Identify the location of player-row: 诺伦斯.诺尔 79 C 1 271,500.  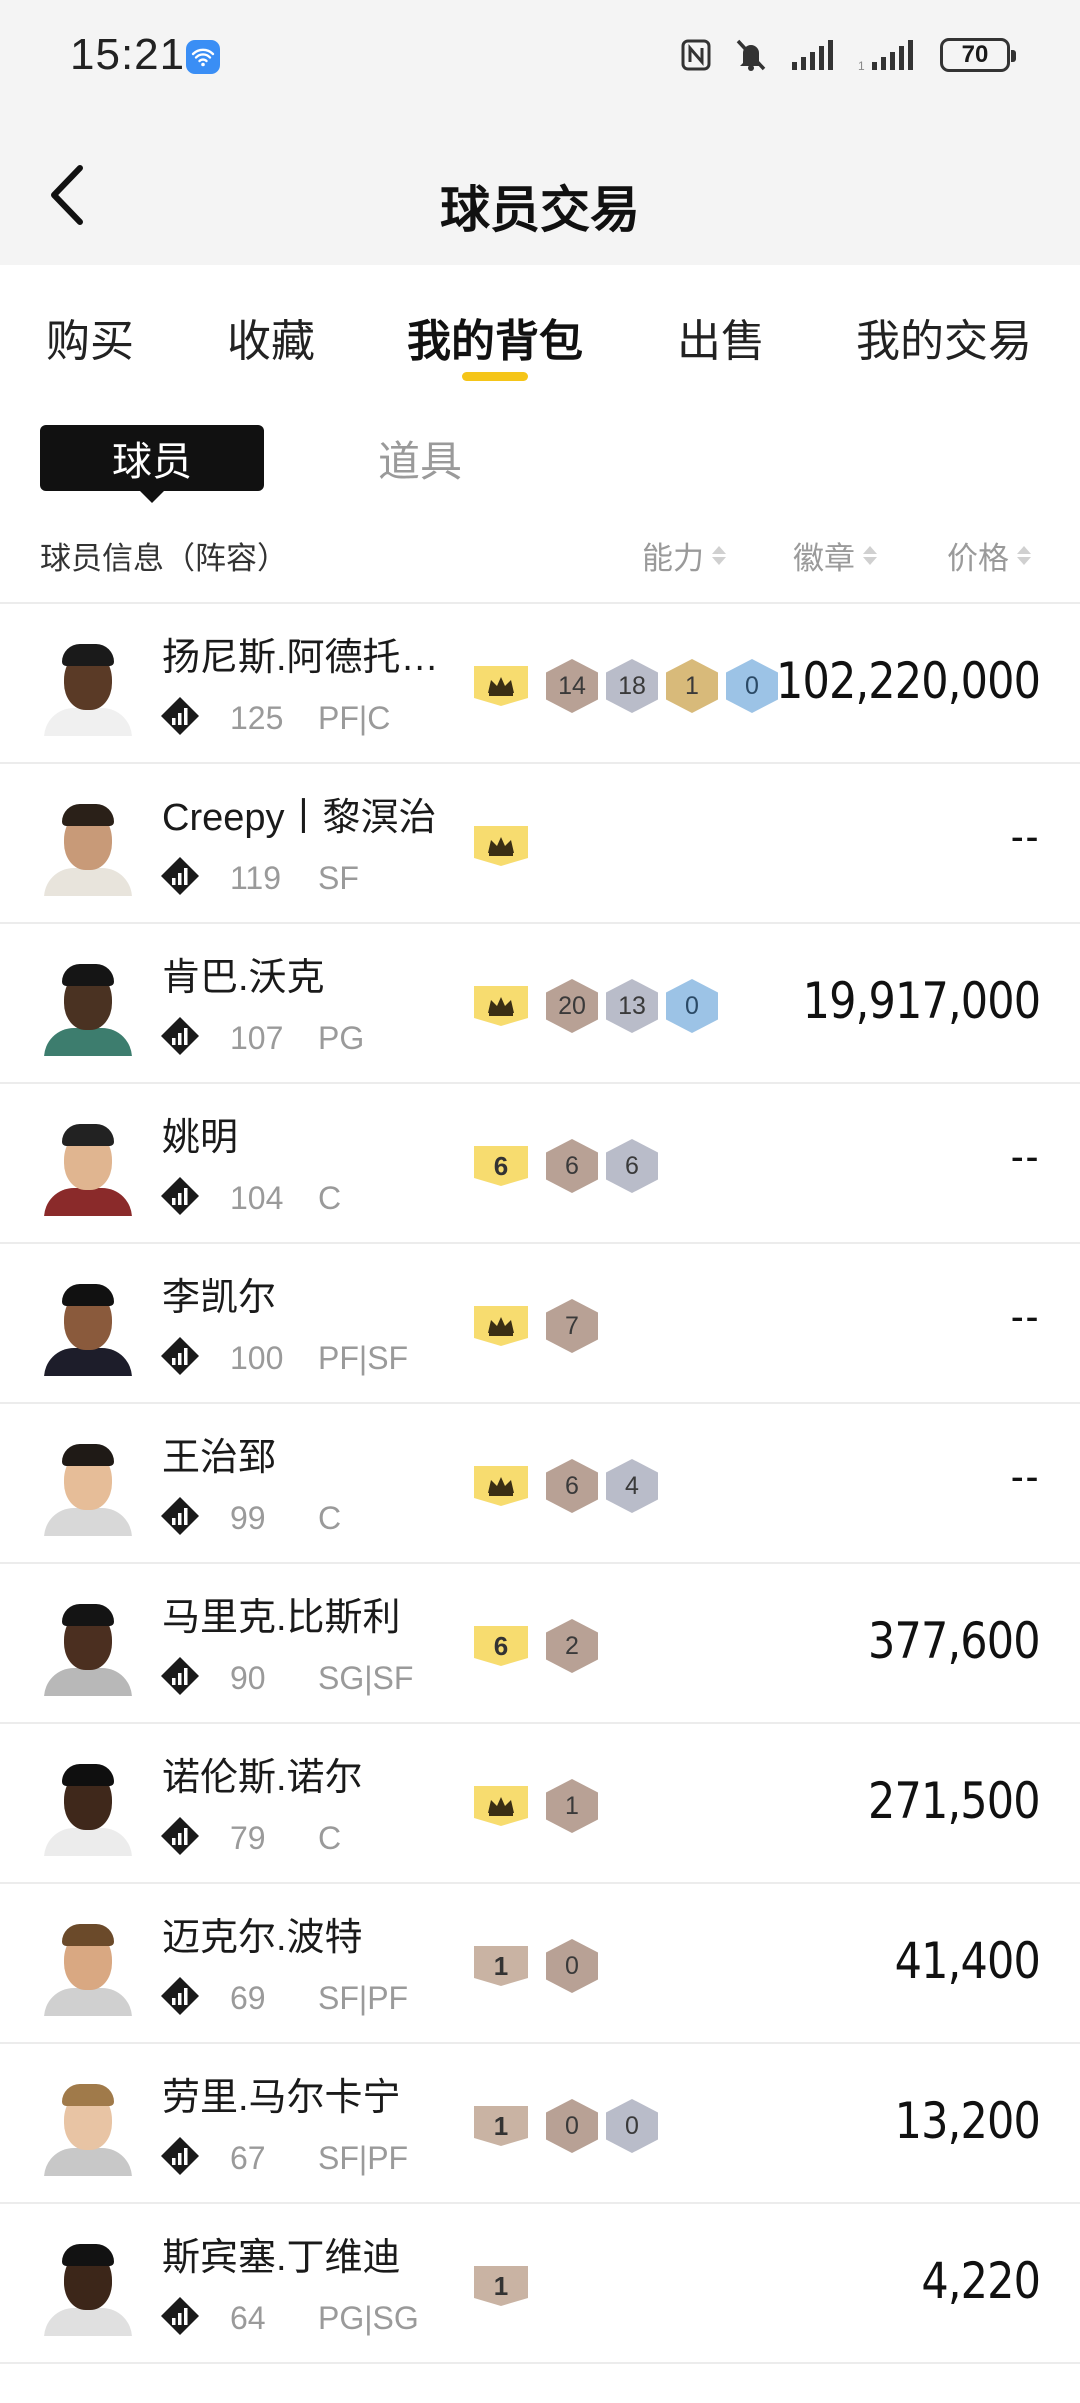
(540, 1804).